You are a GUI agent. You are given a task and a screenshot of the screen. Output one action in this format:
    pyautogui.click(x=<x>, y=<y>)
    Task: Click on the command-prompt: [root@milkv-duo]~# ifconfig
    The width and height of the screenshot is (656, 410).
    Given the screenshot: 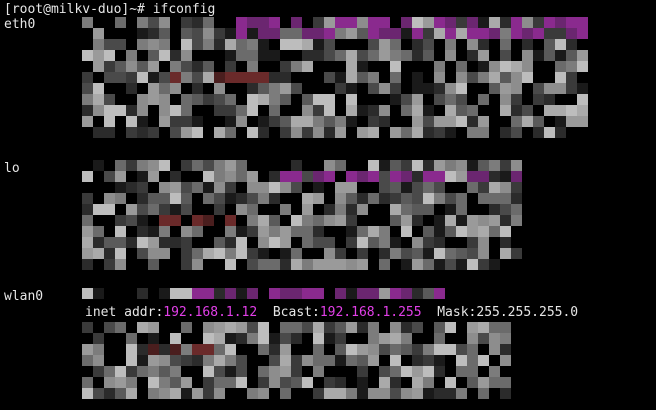 What is the action you would take?
    pyautogui.click(x=110, y=9)
    